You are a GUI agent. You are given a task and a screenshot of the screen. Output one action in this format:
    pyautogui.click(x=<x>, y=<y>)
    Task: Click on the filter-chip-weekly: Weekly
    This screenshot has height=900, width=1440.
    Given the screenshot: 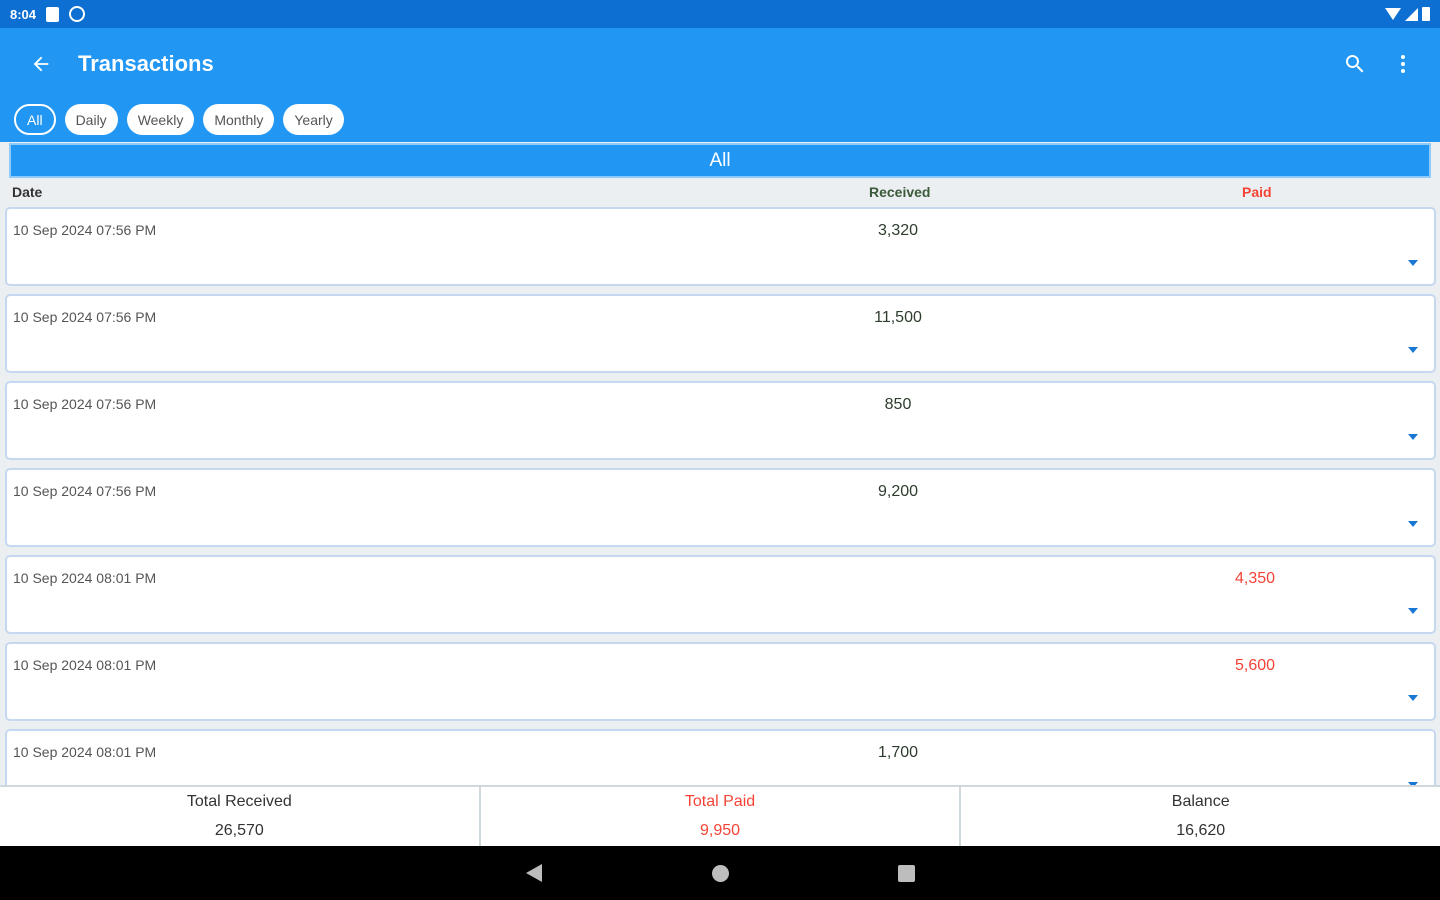 What is the action you would take?
    pyautogui.click(x=160, y=119)
    